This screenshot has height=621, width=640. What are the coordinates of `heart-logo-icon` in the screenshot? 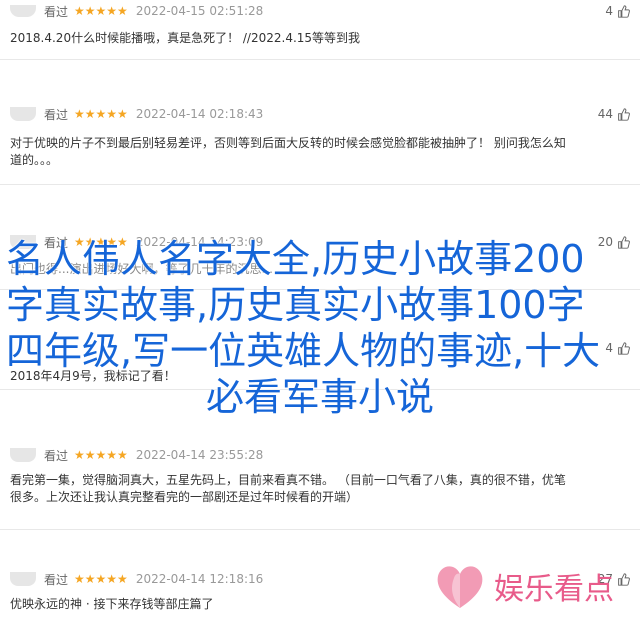 It's located at (460, 587).